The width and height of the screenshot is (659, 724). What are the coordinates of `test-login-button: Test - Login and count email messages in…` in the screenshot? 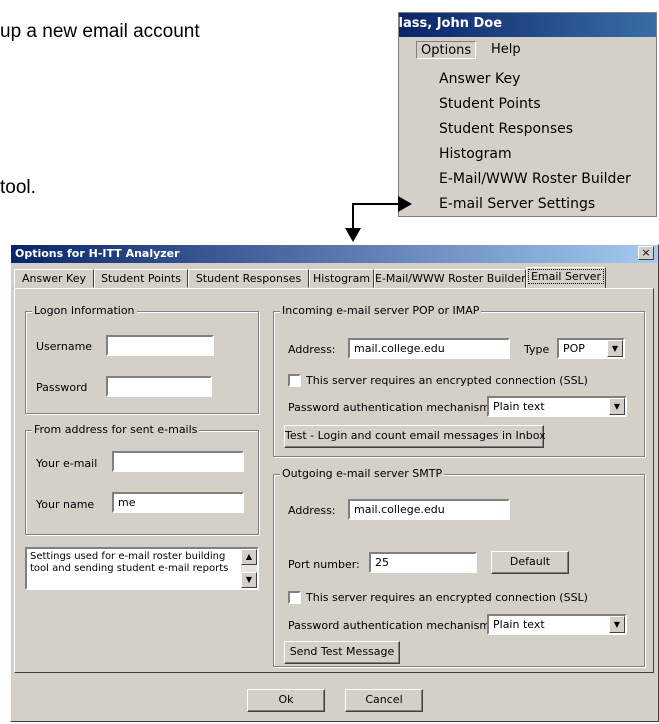 It's located at (415, 436).